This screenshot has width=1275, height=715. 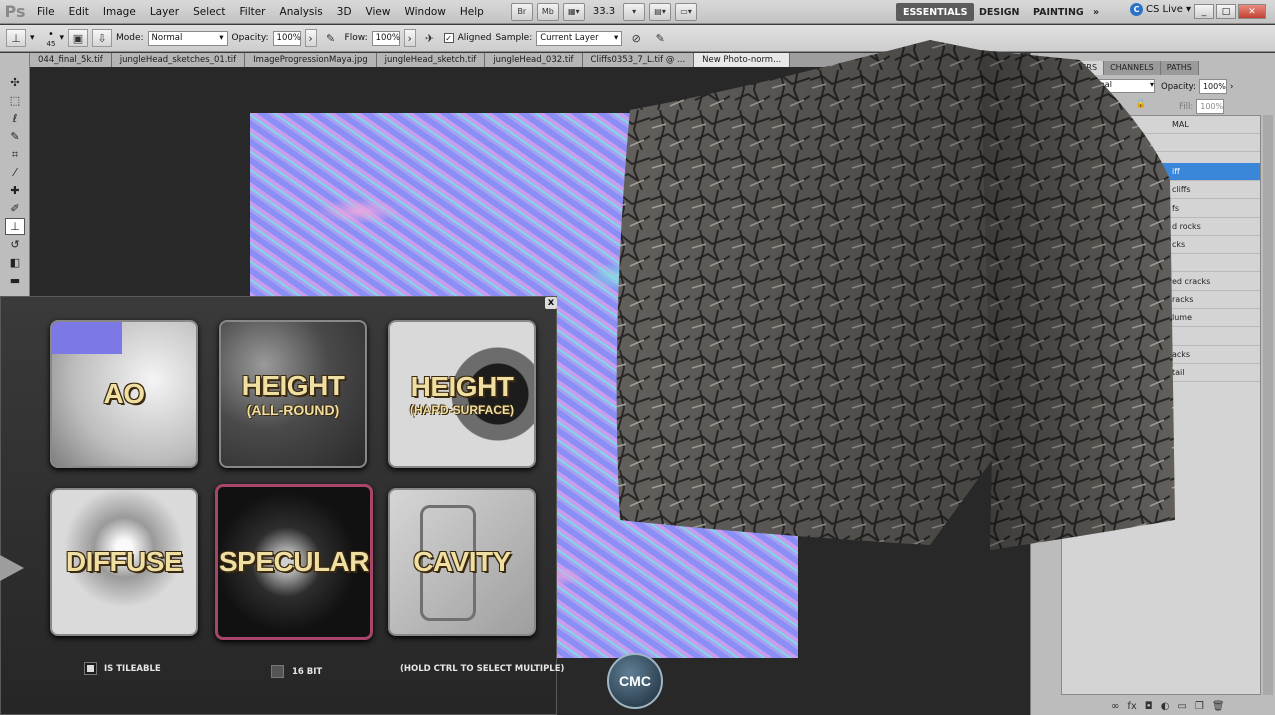 I want to click on chevron-right-icon: ›, so click(x=1231, y=87).